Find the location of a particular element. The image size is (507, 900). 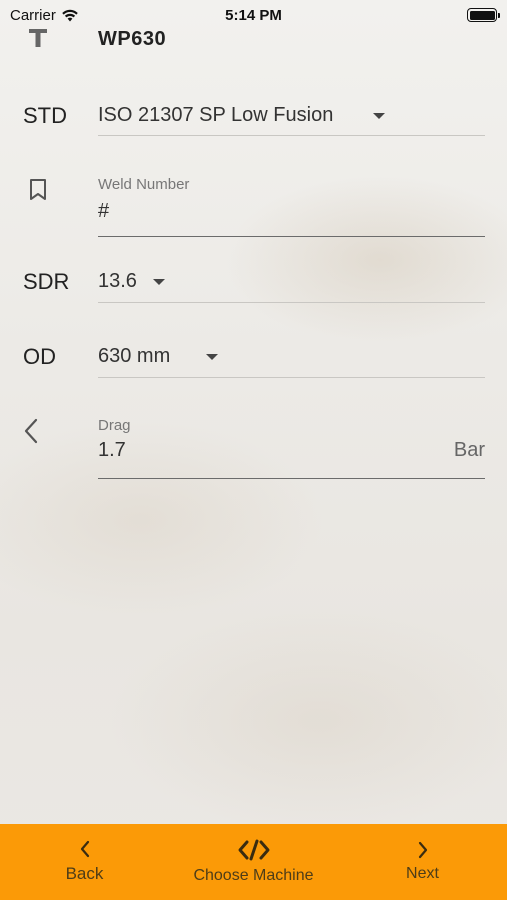

drag-field: Drag 1.7 Bar is located at coordinates (291, 444).